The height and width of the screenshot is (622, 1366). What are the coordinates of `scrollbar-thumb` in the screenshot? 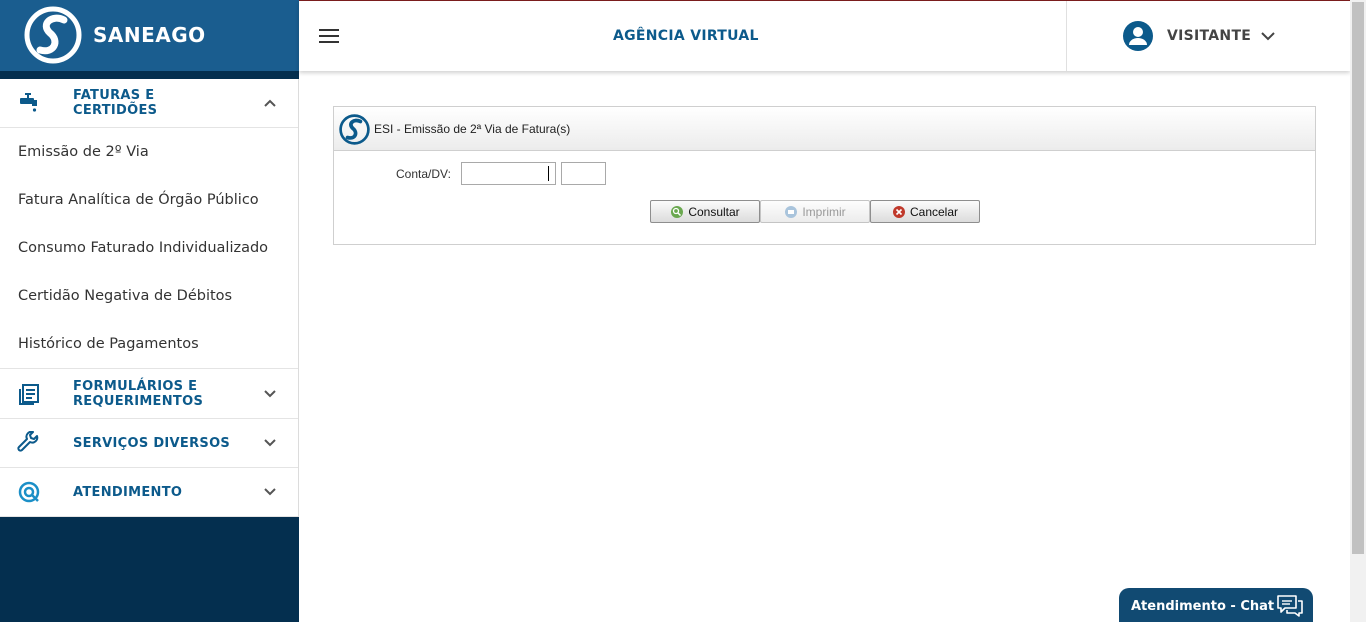 It's located at (1358, 278).